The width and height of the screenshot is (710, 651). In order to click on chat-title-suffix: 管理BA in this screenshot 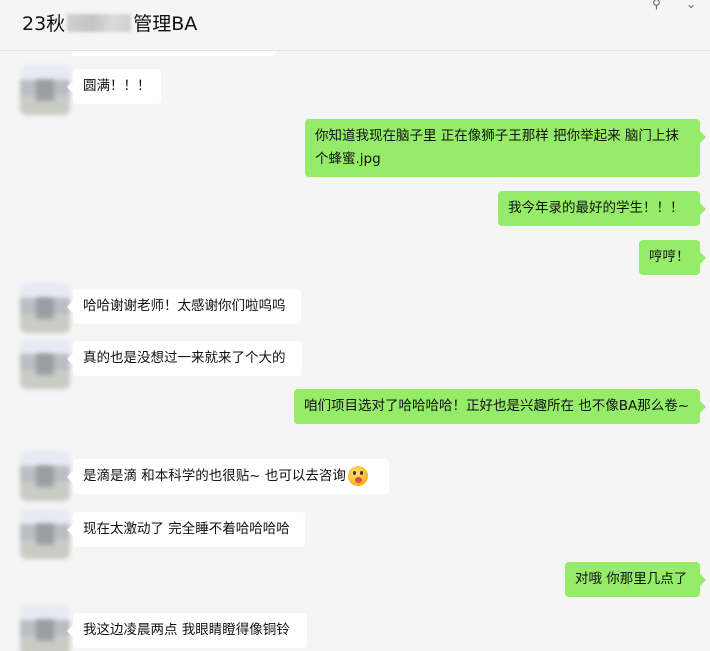, I will do `click(165, 24)`.